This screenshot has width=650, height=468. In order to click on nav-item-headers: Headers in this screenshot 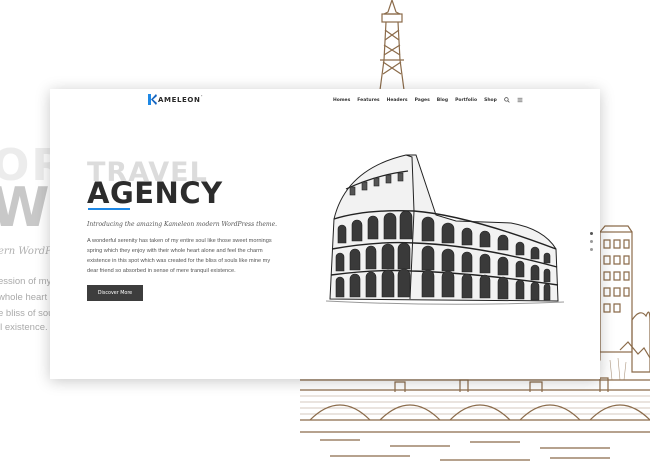, I will do `click(397, 100)`.